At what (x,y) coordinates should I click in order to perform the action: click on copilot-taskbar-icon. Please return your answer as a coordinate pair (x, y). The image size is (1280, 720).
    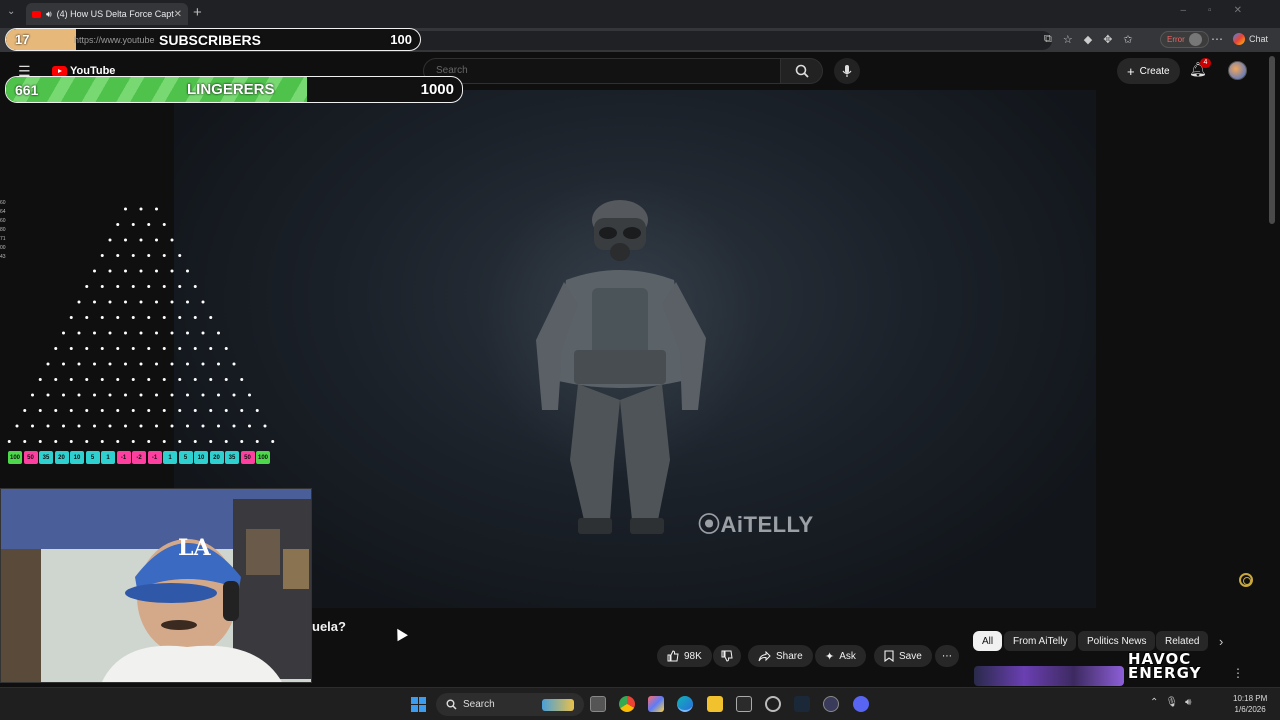
    Looking at the image, I should click on (656, 704).